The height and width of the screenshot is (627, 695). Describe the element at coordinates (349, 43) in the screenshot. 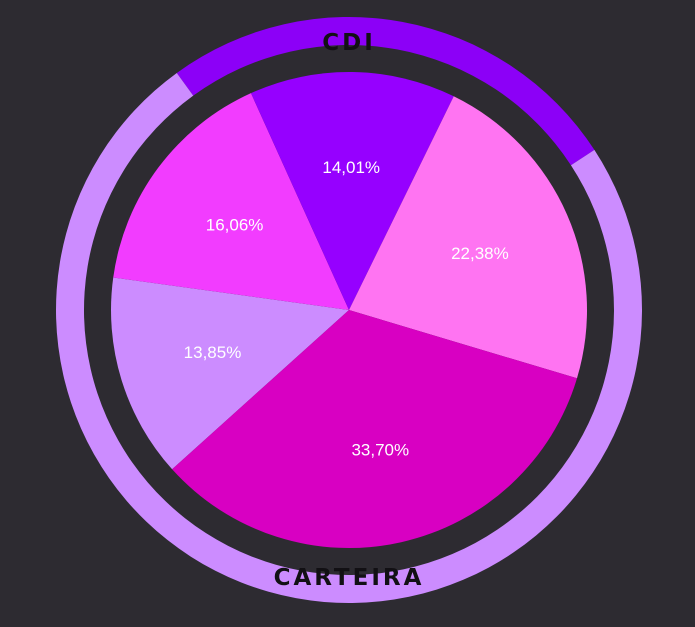

I see `ring-label-cdi: CDI` at that location.